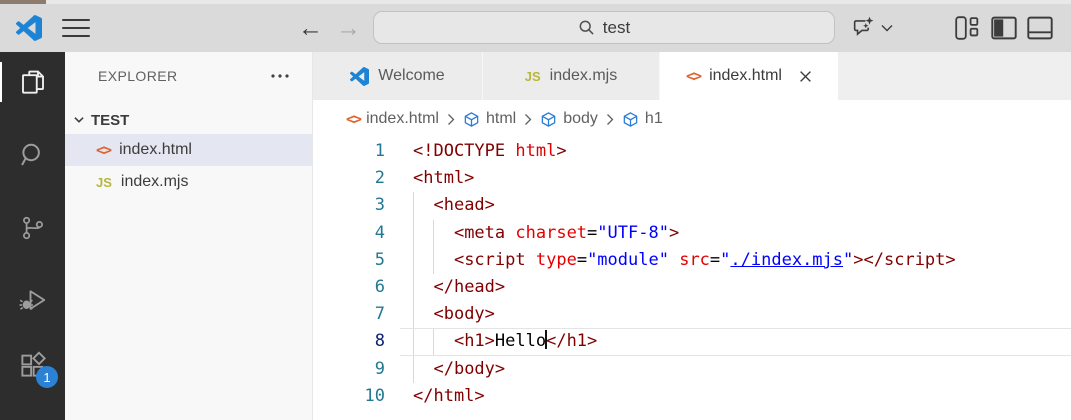 Image resolution: width=1071 pixels, height=420 pixels. I want to click on code-token: Hello, so click(520, 341).